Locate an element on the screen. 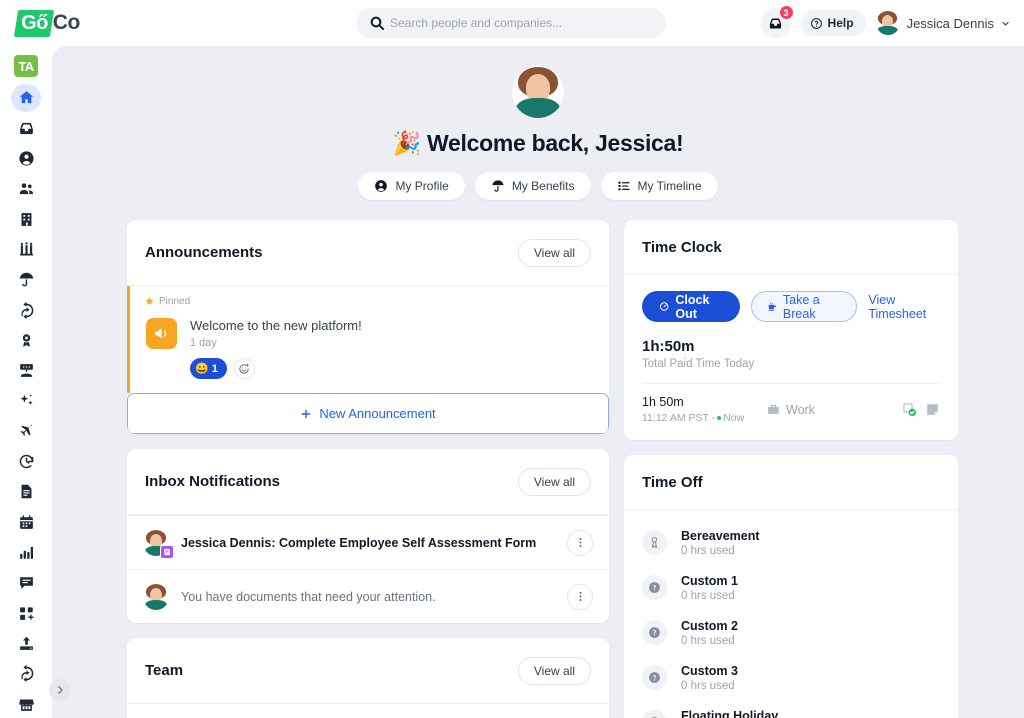 The height and width of the screenshot is (718, 1024). sidebar-item-documents is located at coordinates (26, 492).